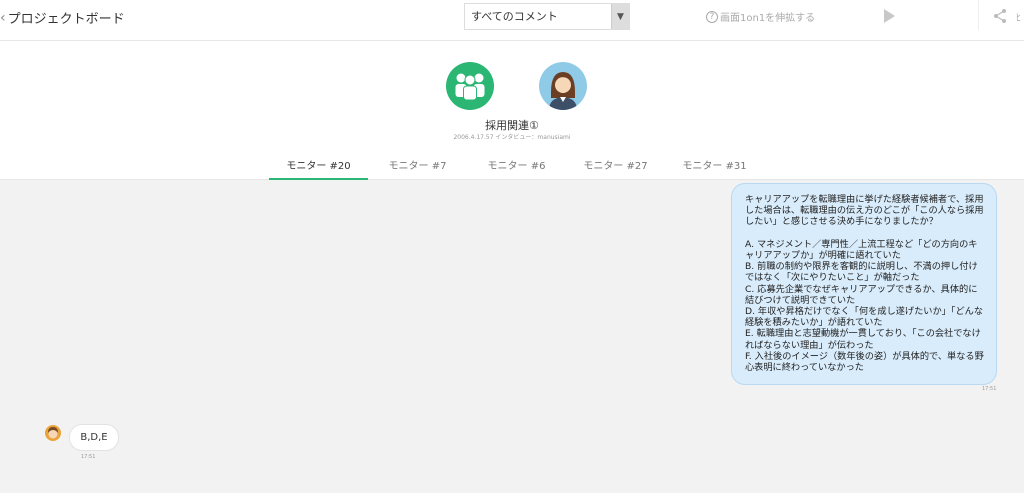  I want to click on comment-filter-select: すべてのコメント ▼, so click(547, 16).